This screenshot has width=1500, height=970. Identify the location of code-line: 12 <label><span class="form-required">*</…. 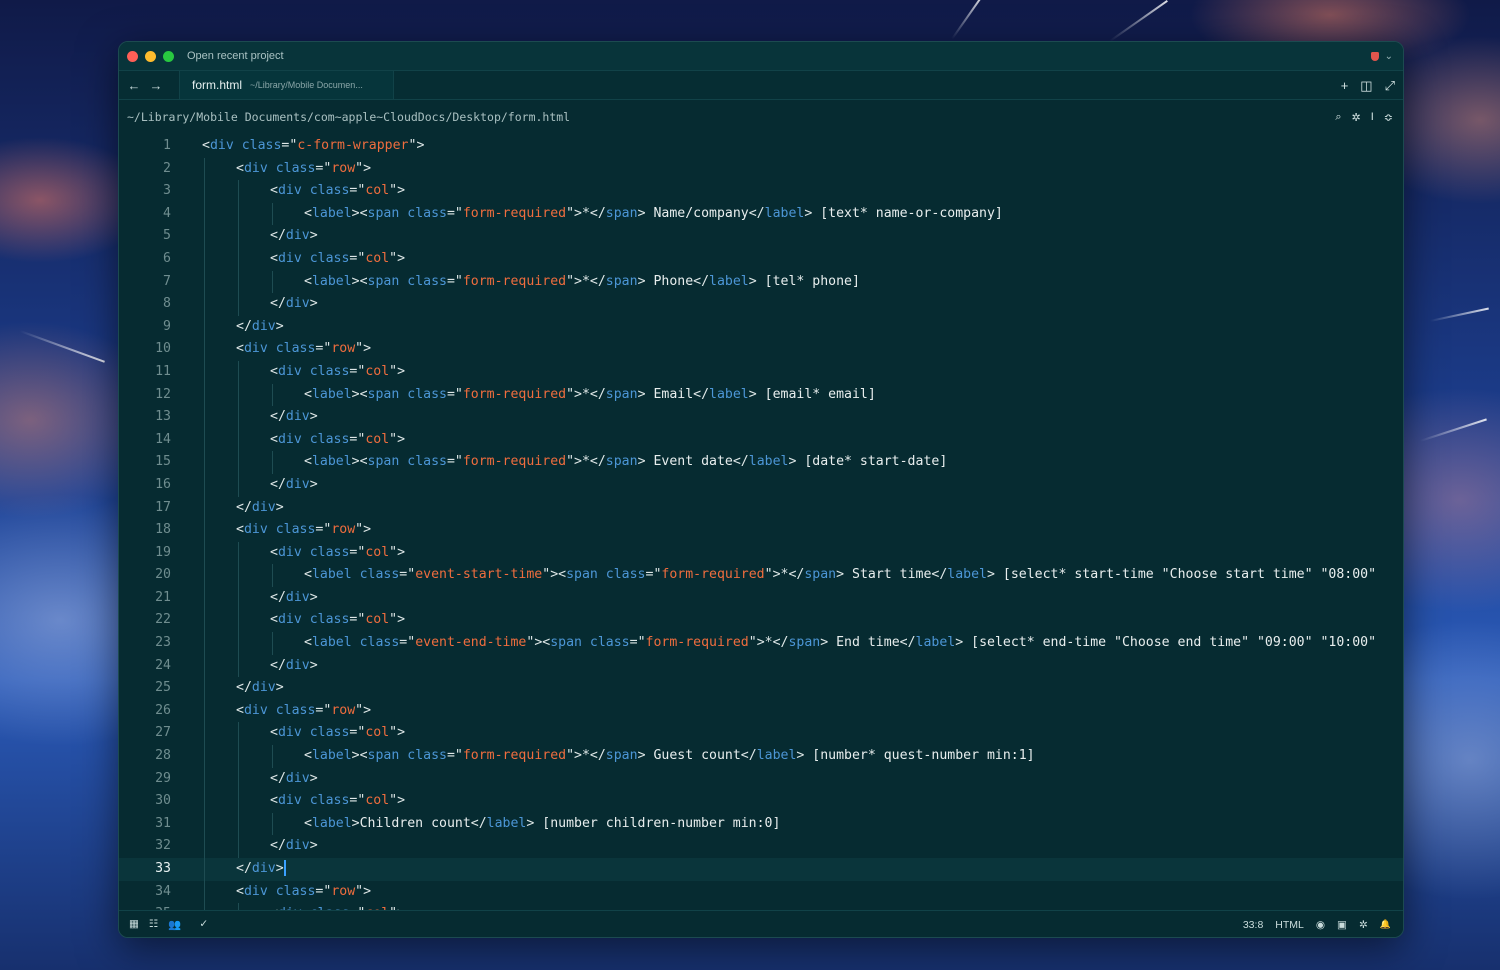
(761, 395).